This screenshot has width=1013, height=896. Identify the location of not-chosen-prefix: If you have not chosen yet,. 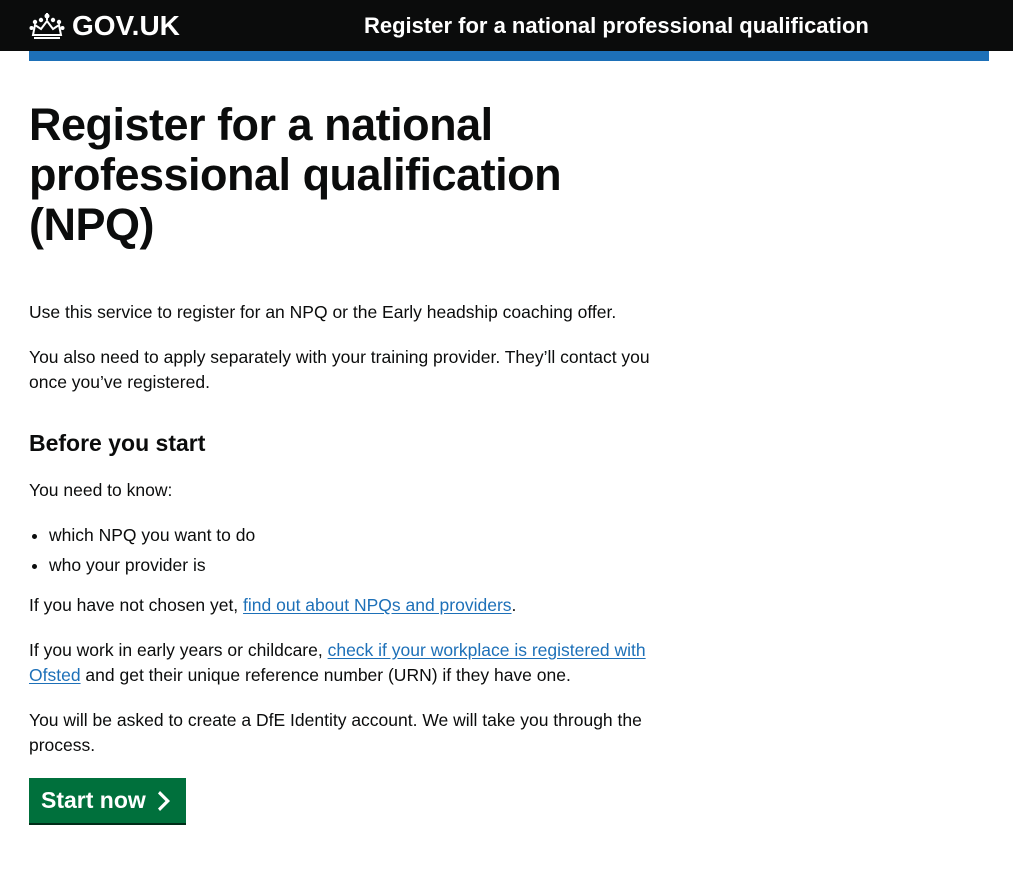
(136, 605).